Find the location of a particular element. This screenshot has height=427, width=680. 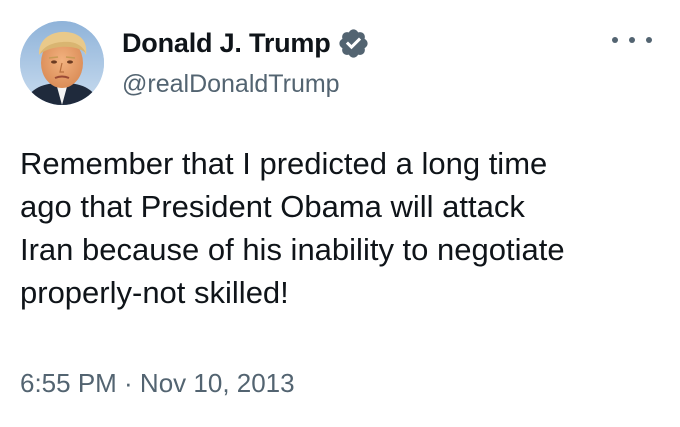

display-name: Donald J. Trump is located at coordinates (226, 43).